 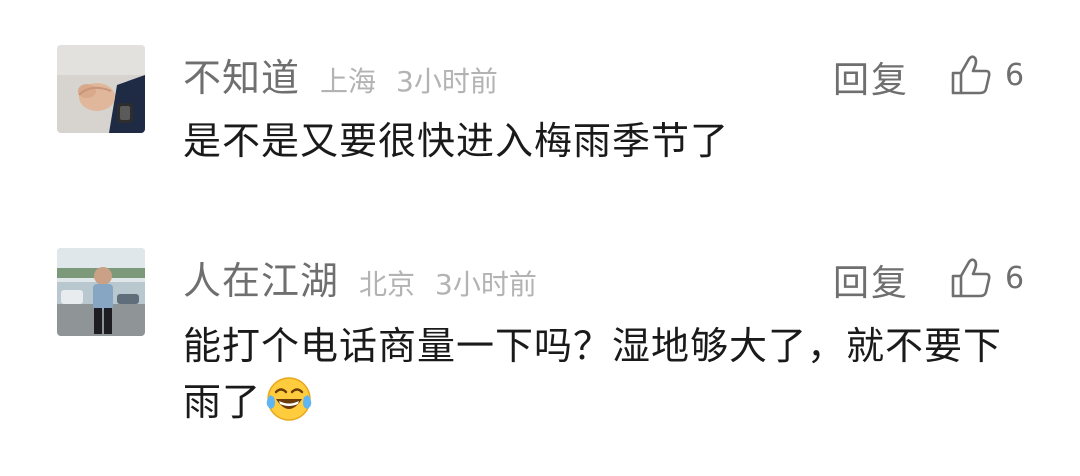 What do you see at coordinates (348, 81) in the screenshot?
I see `location-label: 上海` at bounding box center [348, 81].